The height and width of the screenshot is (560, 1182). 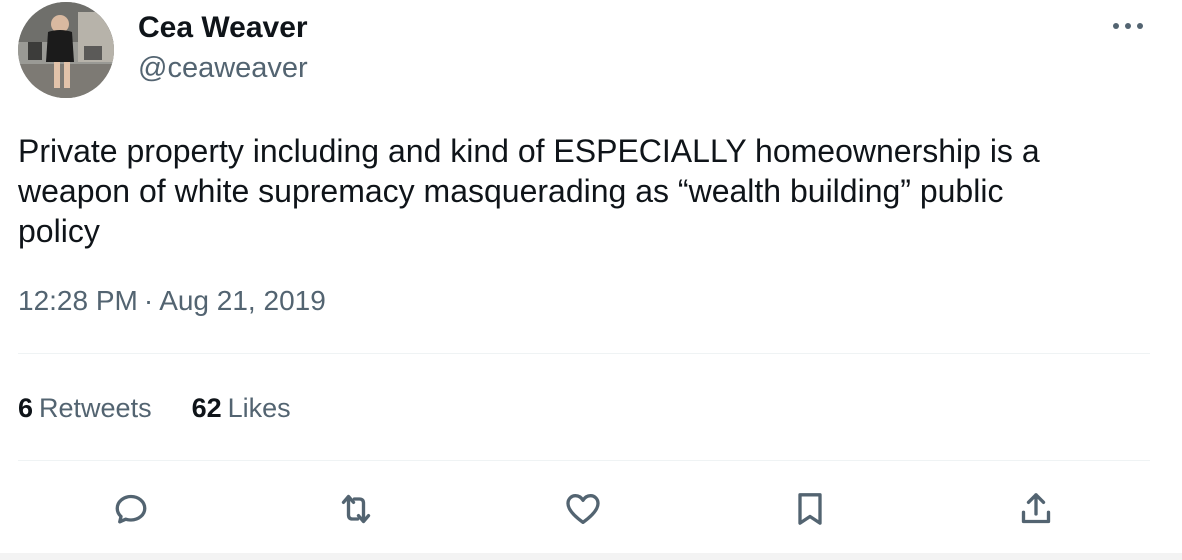 I want to click on display-name: Cea Weaver, so click(x=223, y=28).